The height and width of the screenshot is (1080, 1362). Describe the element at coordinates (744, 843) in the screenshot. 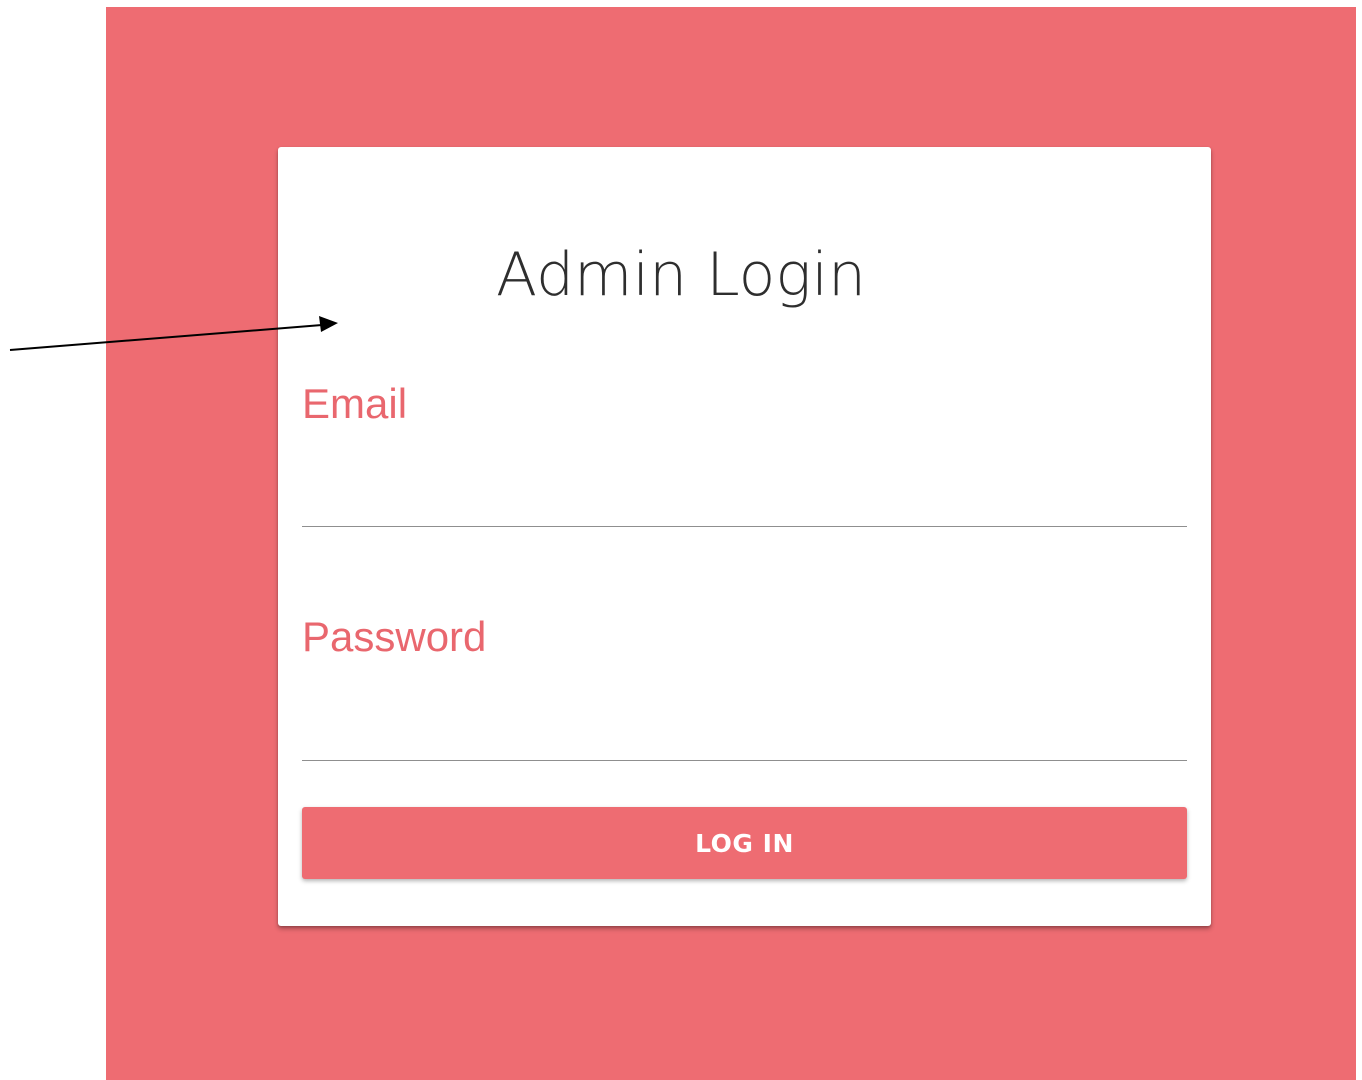

I see `login-button: LOG IN` at that location.